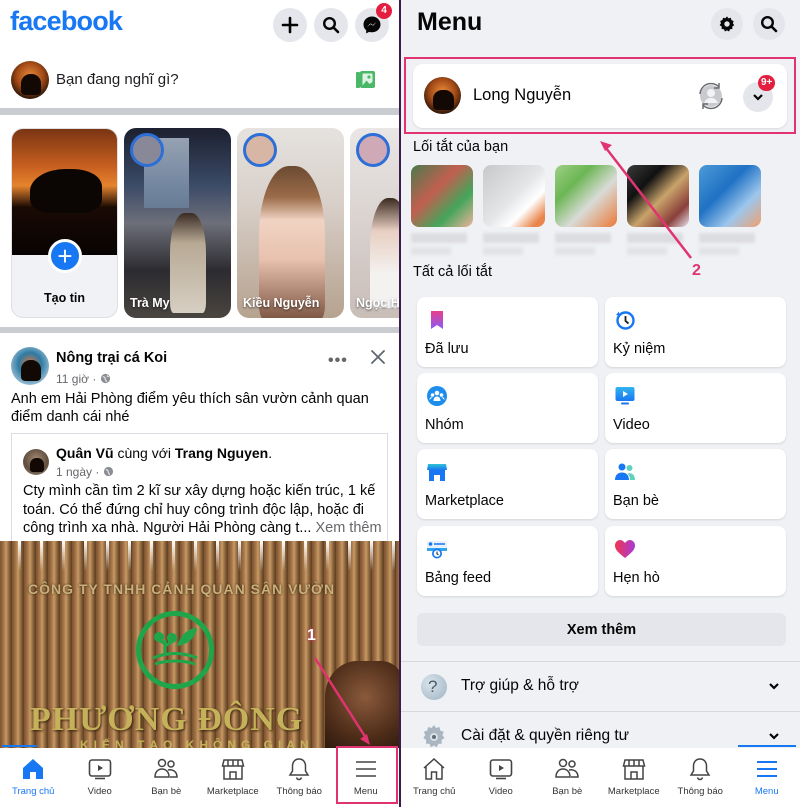 The image size is (800, 807). I want to click on tile-label: Video, so click(631, 425).